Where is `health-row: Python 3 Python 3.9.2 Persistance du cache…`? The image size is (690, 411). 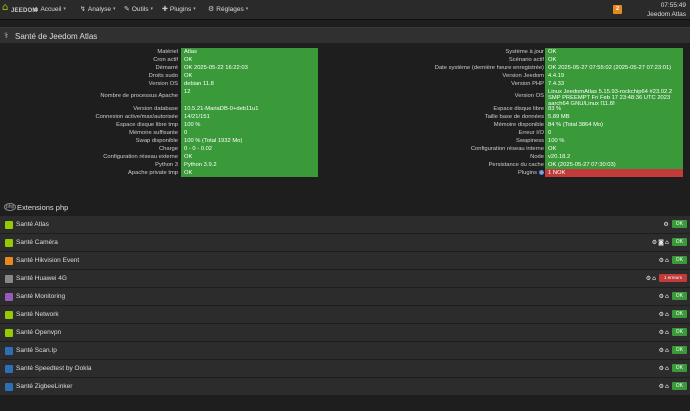 health-row: Python 3 Python 3.9.2 Persistance du cache… is located at coordinates (345, 165).